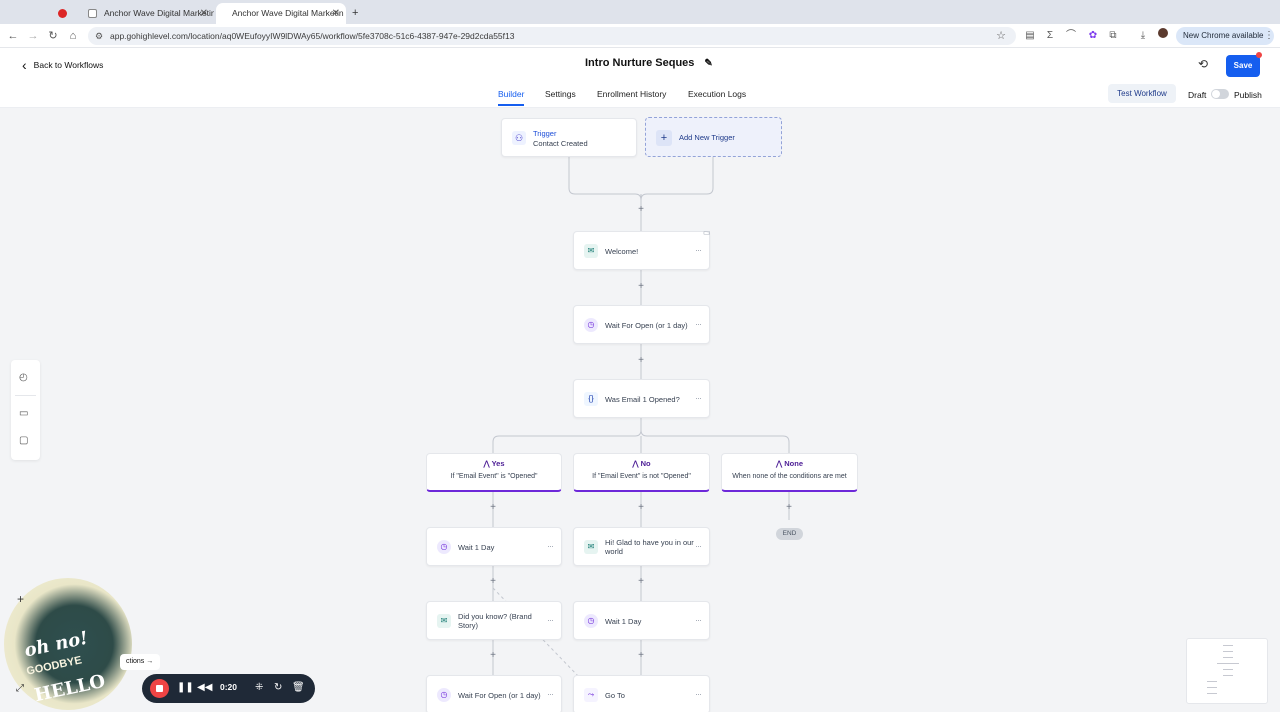 The height and width of the screenshot is (712, 1280). I want to click on action-wait-for-open: ◷ Wait For Open (or 1 day) ···, so click(641, 324).